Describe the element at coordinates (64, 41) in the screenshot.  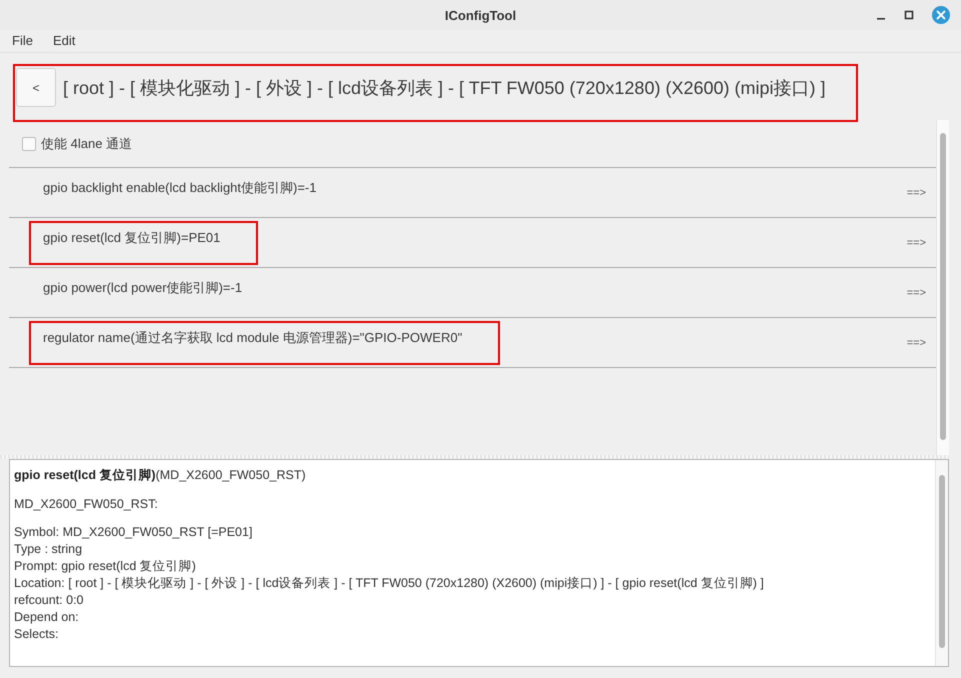
I see `menu-item: Edit` at that location.